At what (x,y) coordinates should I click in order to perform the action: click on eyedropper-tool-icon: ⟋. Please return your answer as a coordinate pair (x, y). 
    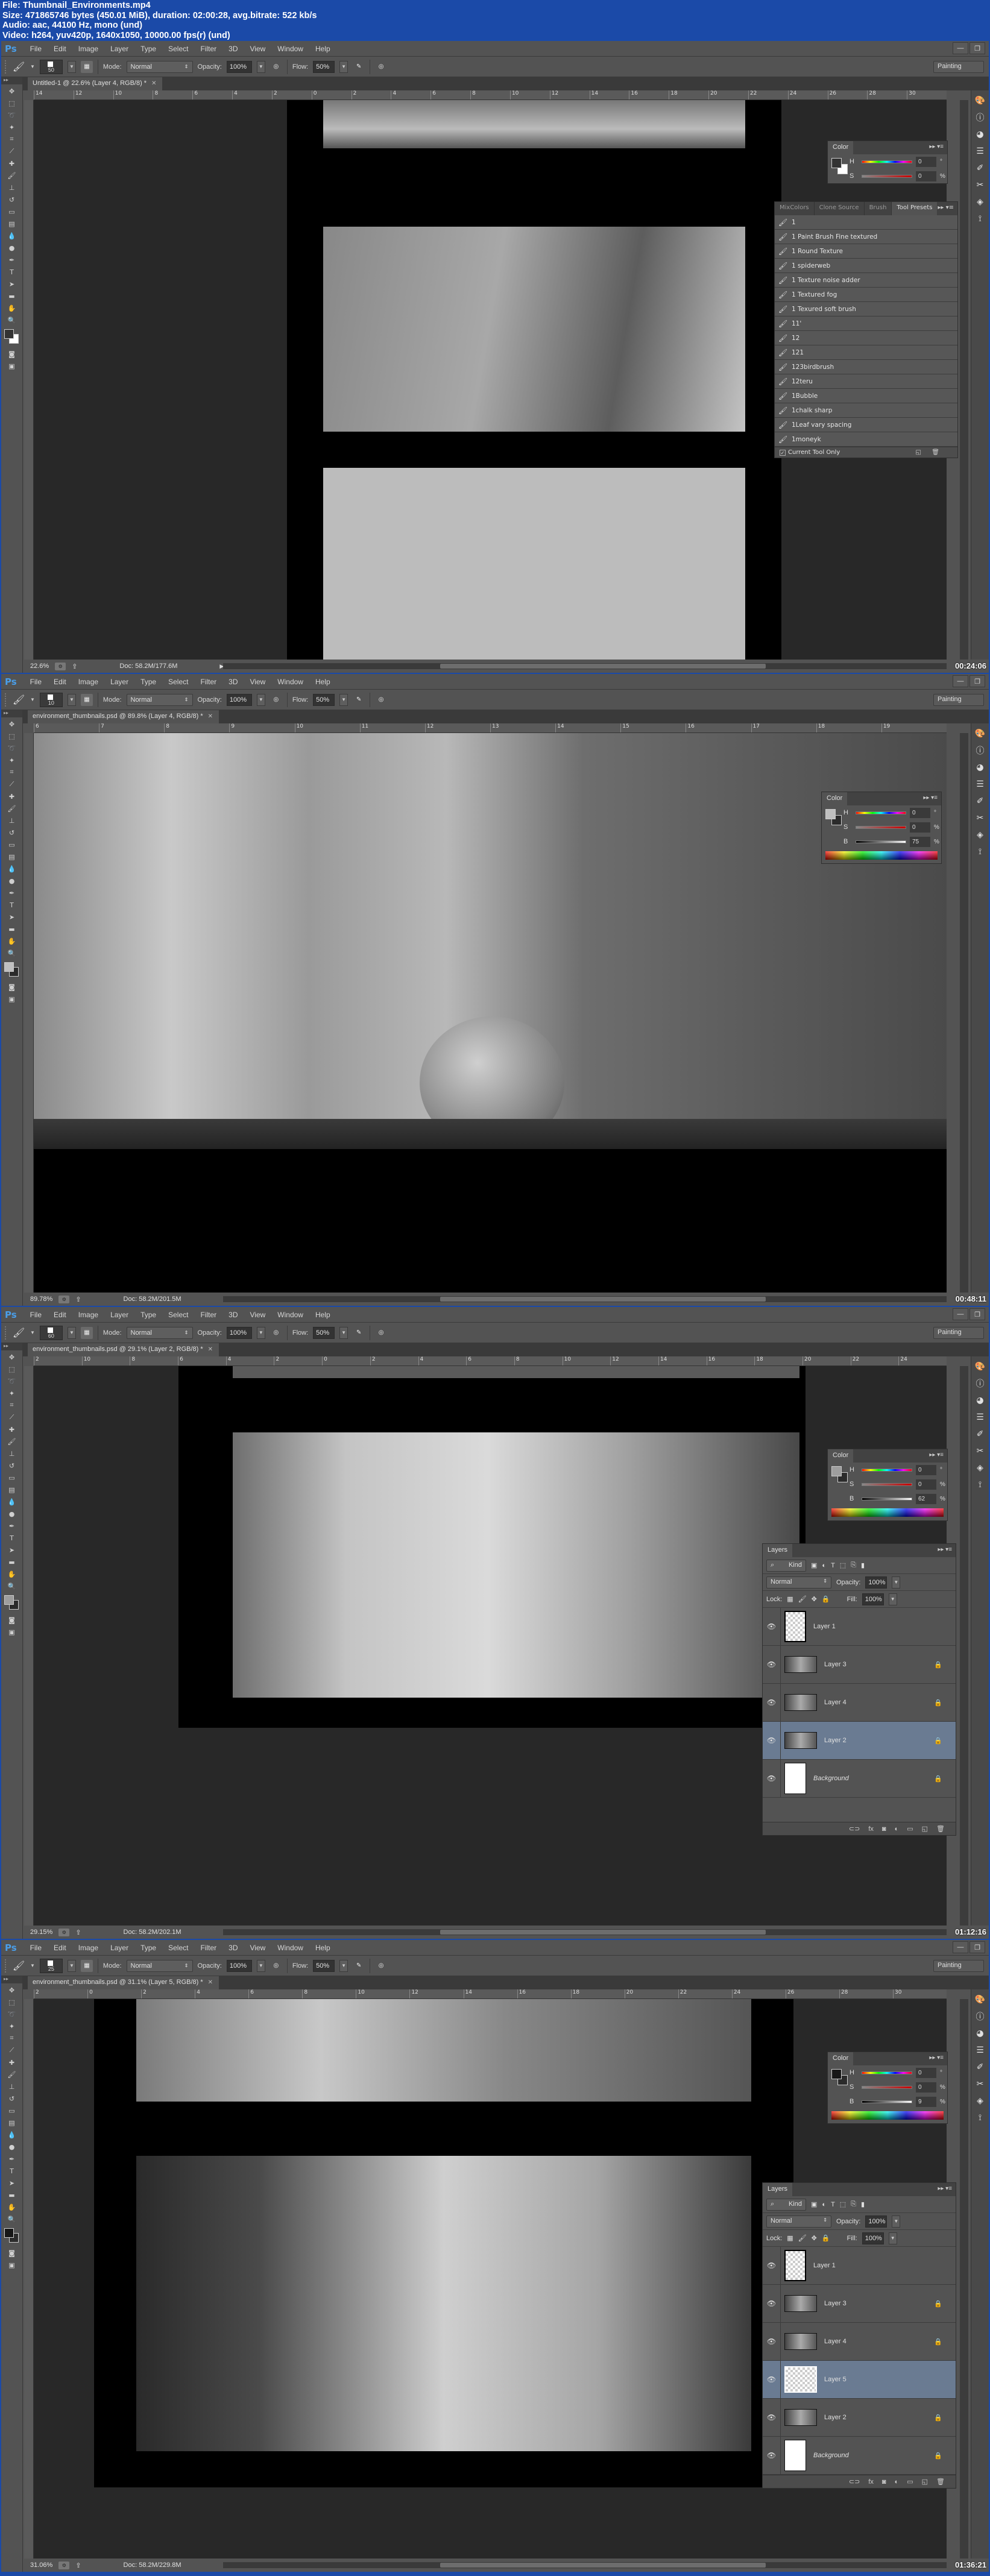
    Looking at the image, I should click on (12, 2050).